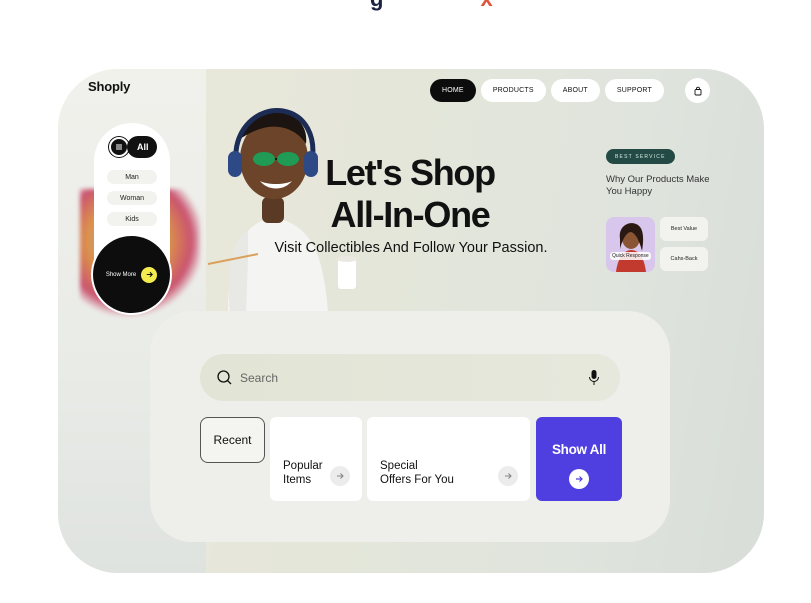 The width and height of the screenshot is (811, 603). I want to click on top-navigation: HOME PRODUCTS ABOUT SUPPORT, so click(547, 90).